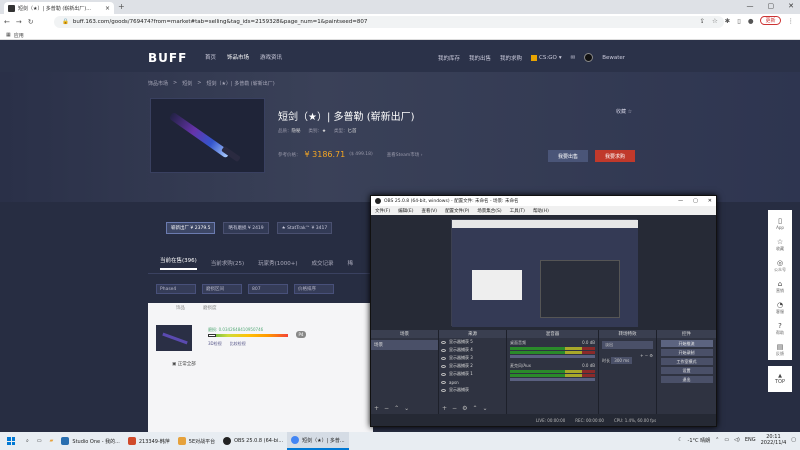  I want to click on sidebar-item-favorites: ☆ 收藏, so click(780, 244).